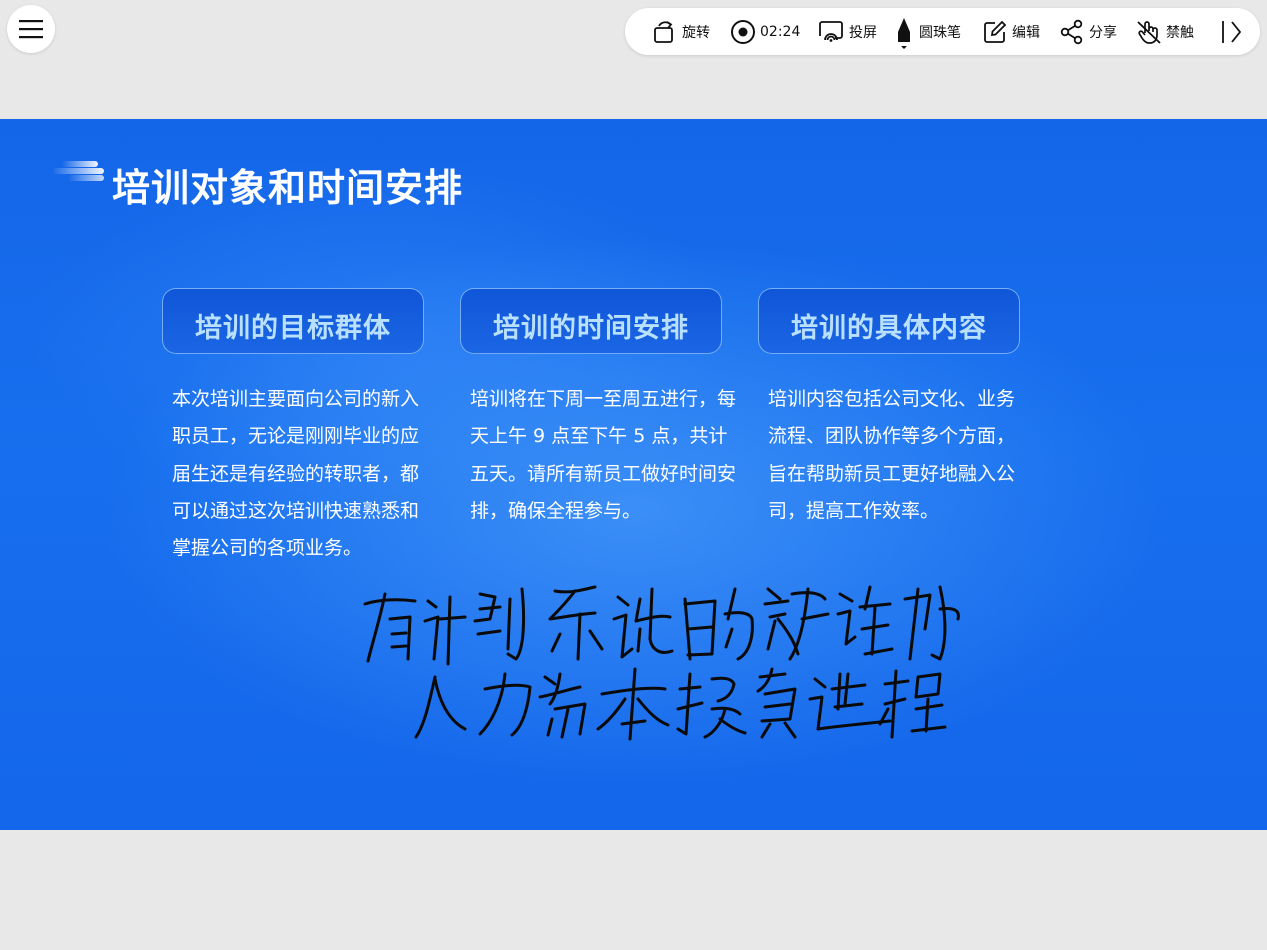 Image resolution: width=1267 pixels, height=950 pixels. I want to click on disable-touch-label: 禁触, so click(1180, 32).